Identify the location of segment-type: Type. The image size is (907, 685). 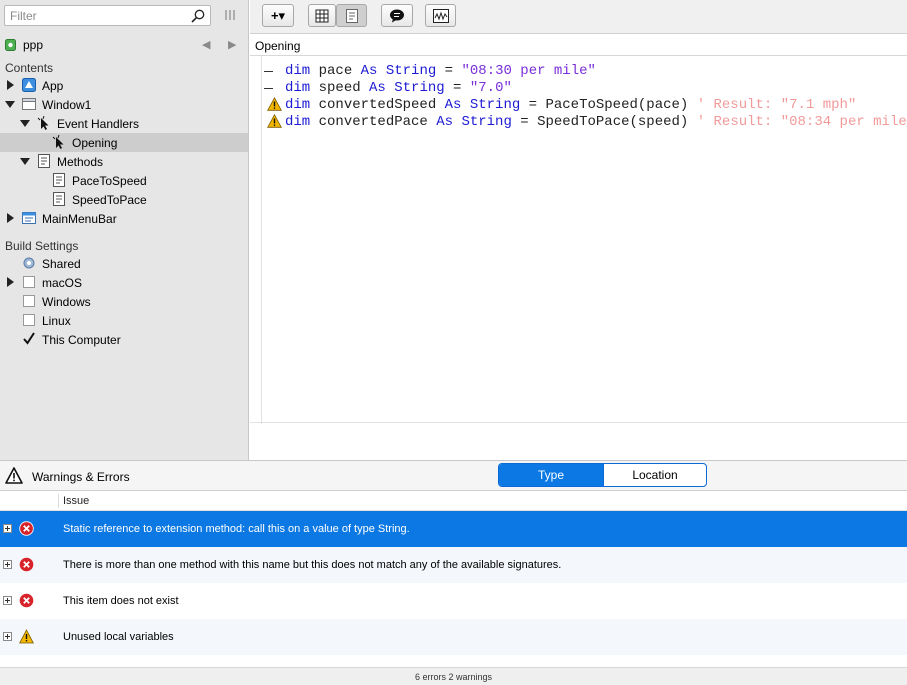
(551, 475).